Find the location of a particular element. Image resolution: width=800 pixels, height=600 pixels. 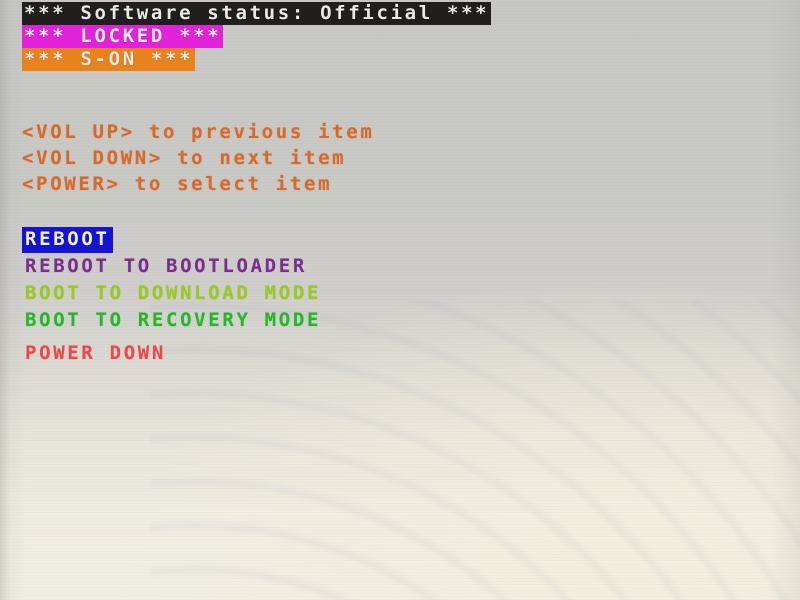

menu-item-boot-to-recovery-mode: BOOT TO RECOVERY MODE is located at coordinates (173, 321).